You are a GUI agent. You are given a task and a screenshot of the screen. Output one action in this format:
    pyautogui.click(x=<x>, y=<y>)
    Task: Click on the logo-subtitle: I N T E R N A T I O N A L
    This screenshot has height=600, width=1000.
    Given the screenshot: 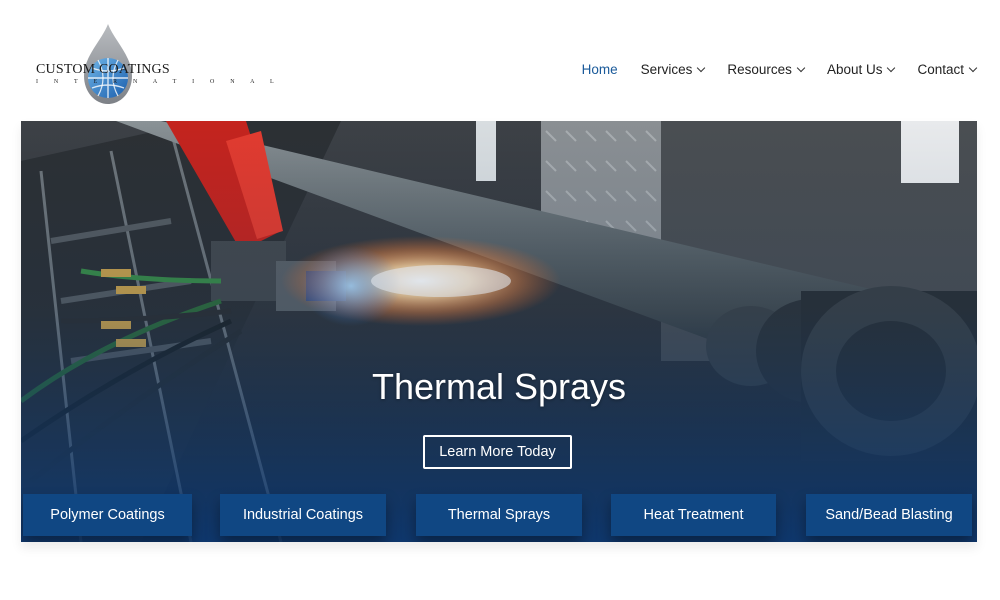 What is the action you would take?
    pyautogui.click(x=158, y=82)
    